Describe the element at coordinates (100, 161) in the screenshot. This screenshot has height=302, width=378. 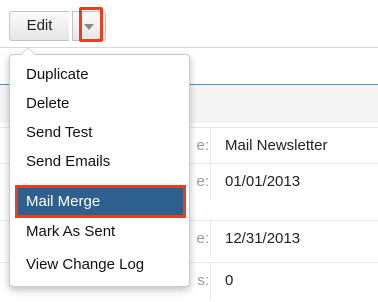
I see `menu-item-send-emails: Send Emails` at that location.